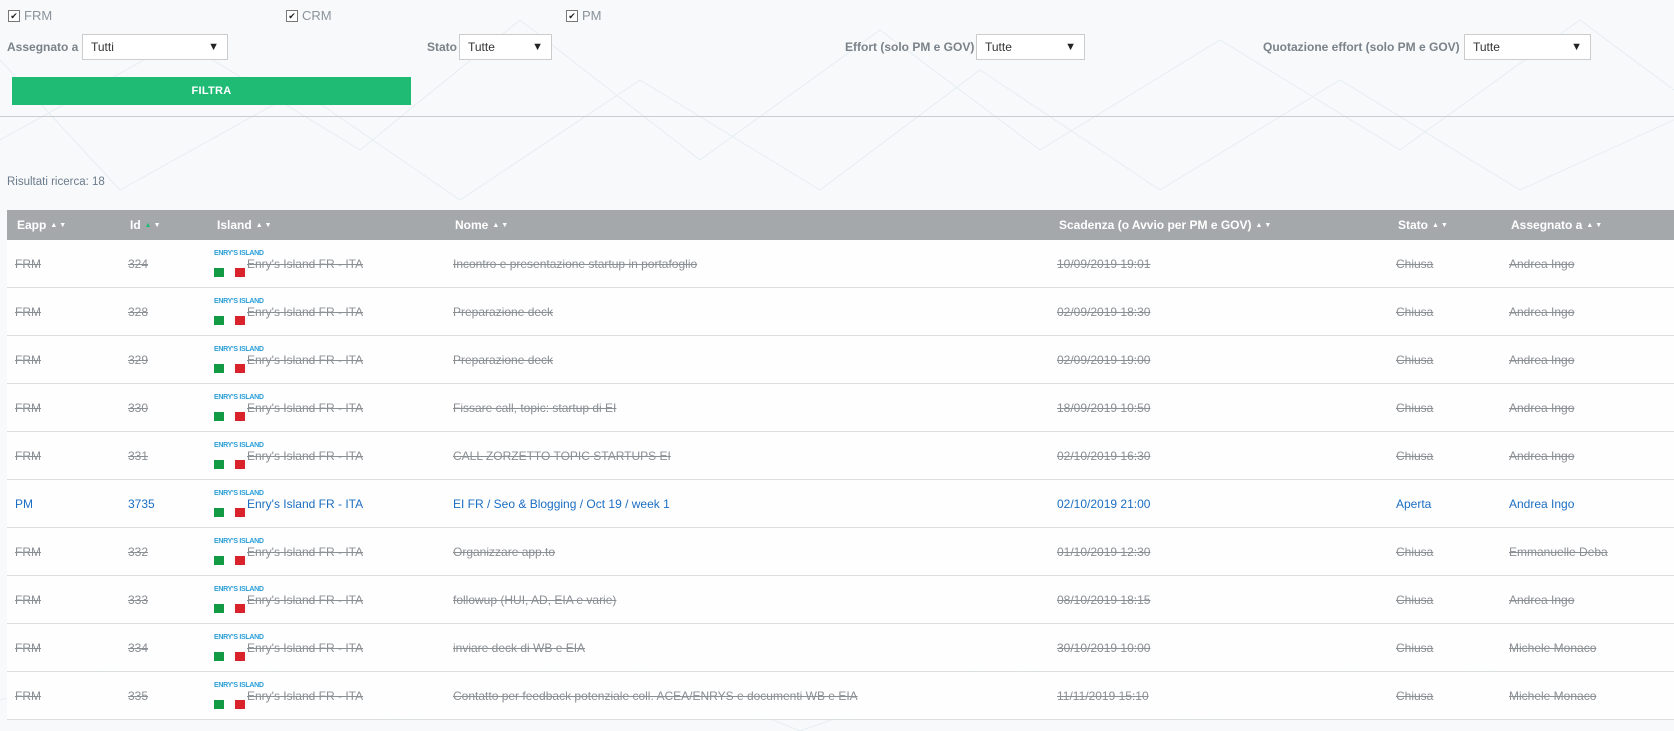 Image resolution: width=1674 pixels, height=731 pixels. I want to click on filter-stato-select: Tutte ▼, so click(505, 47).